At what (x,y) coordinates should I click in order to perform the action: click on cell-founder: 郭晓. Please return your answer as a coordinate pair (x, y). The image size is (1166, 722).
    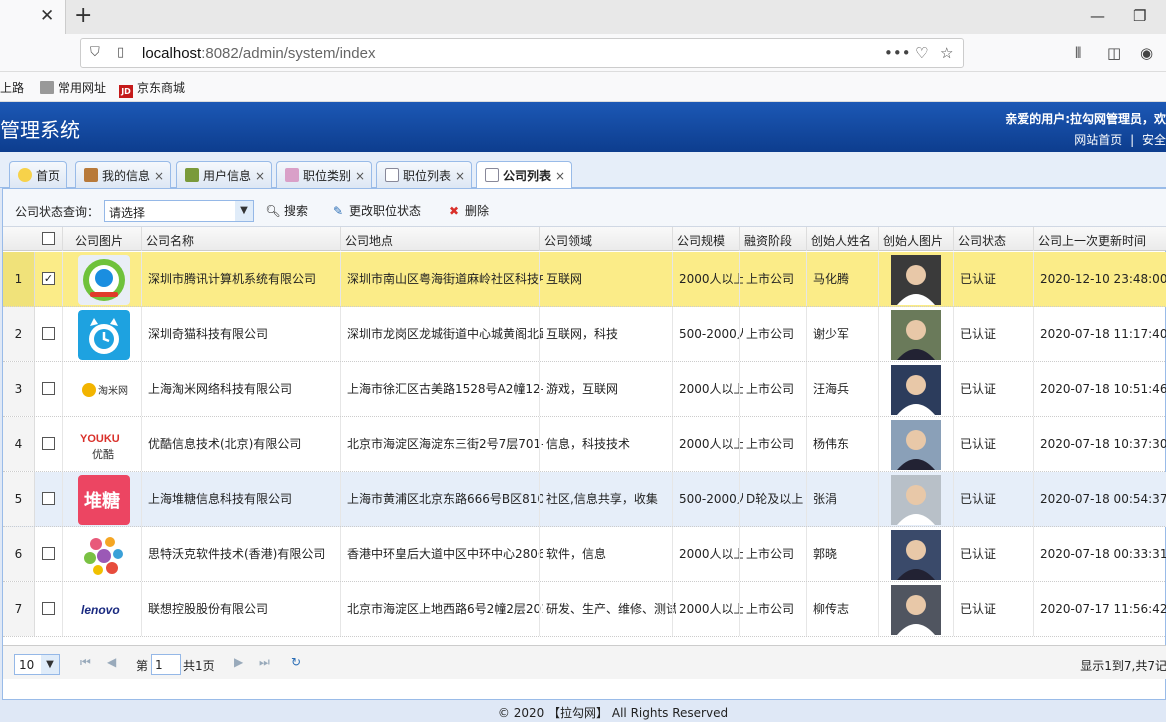
    Looking at the image, I should click on (825, 554).